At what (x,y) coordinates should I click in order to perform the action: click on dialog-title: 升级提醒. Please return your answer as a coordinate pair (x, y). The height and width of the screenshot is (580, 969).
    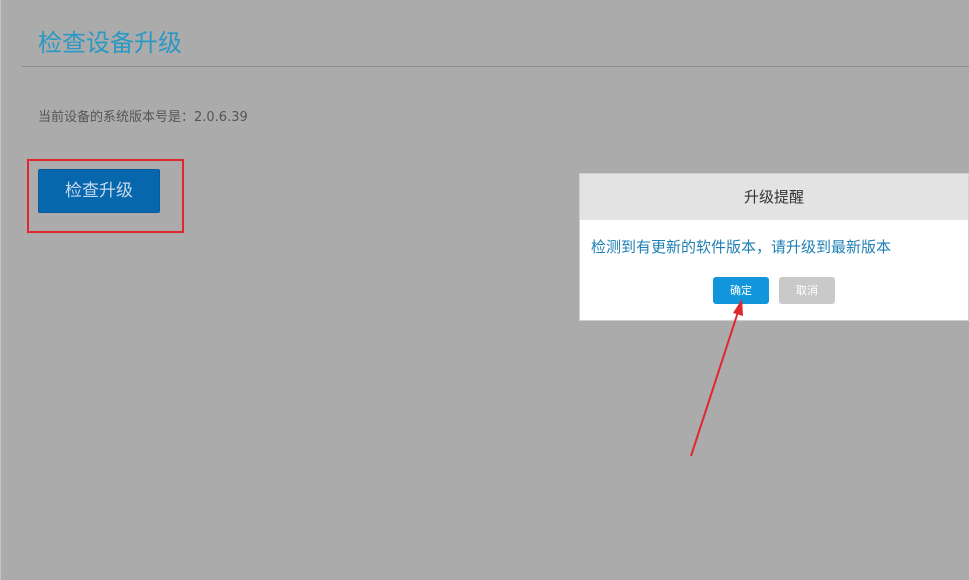
    Looking at the image, I should click on (774, 197).